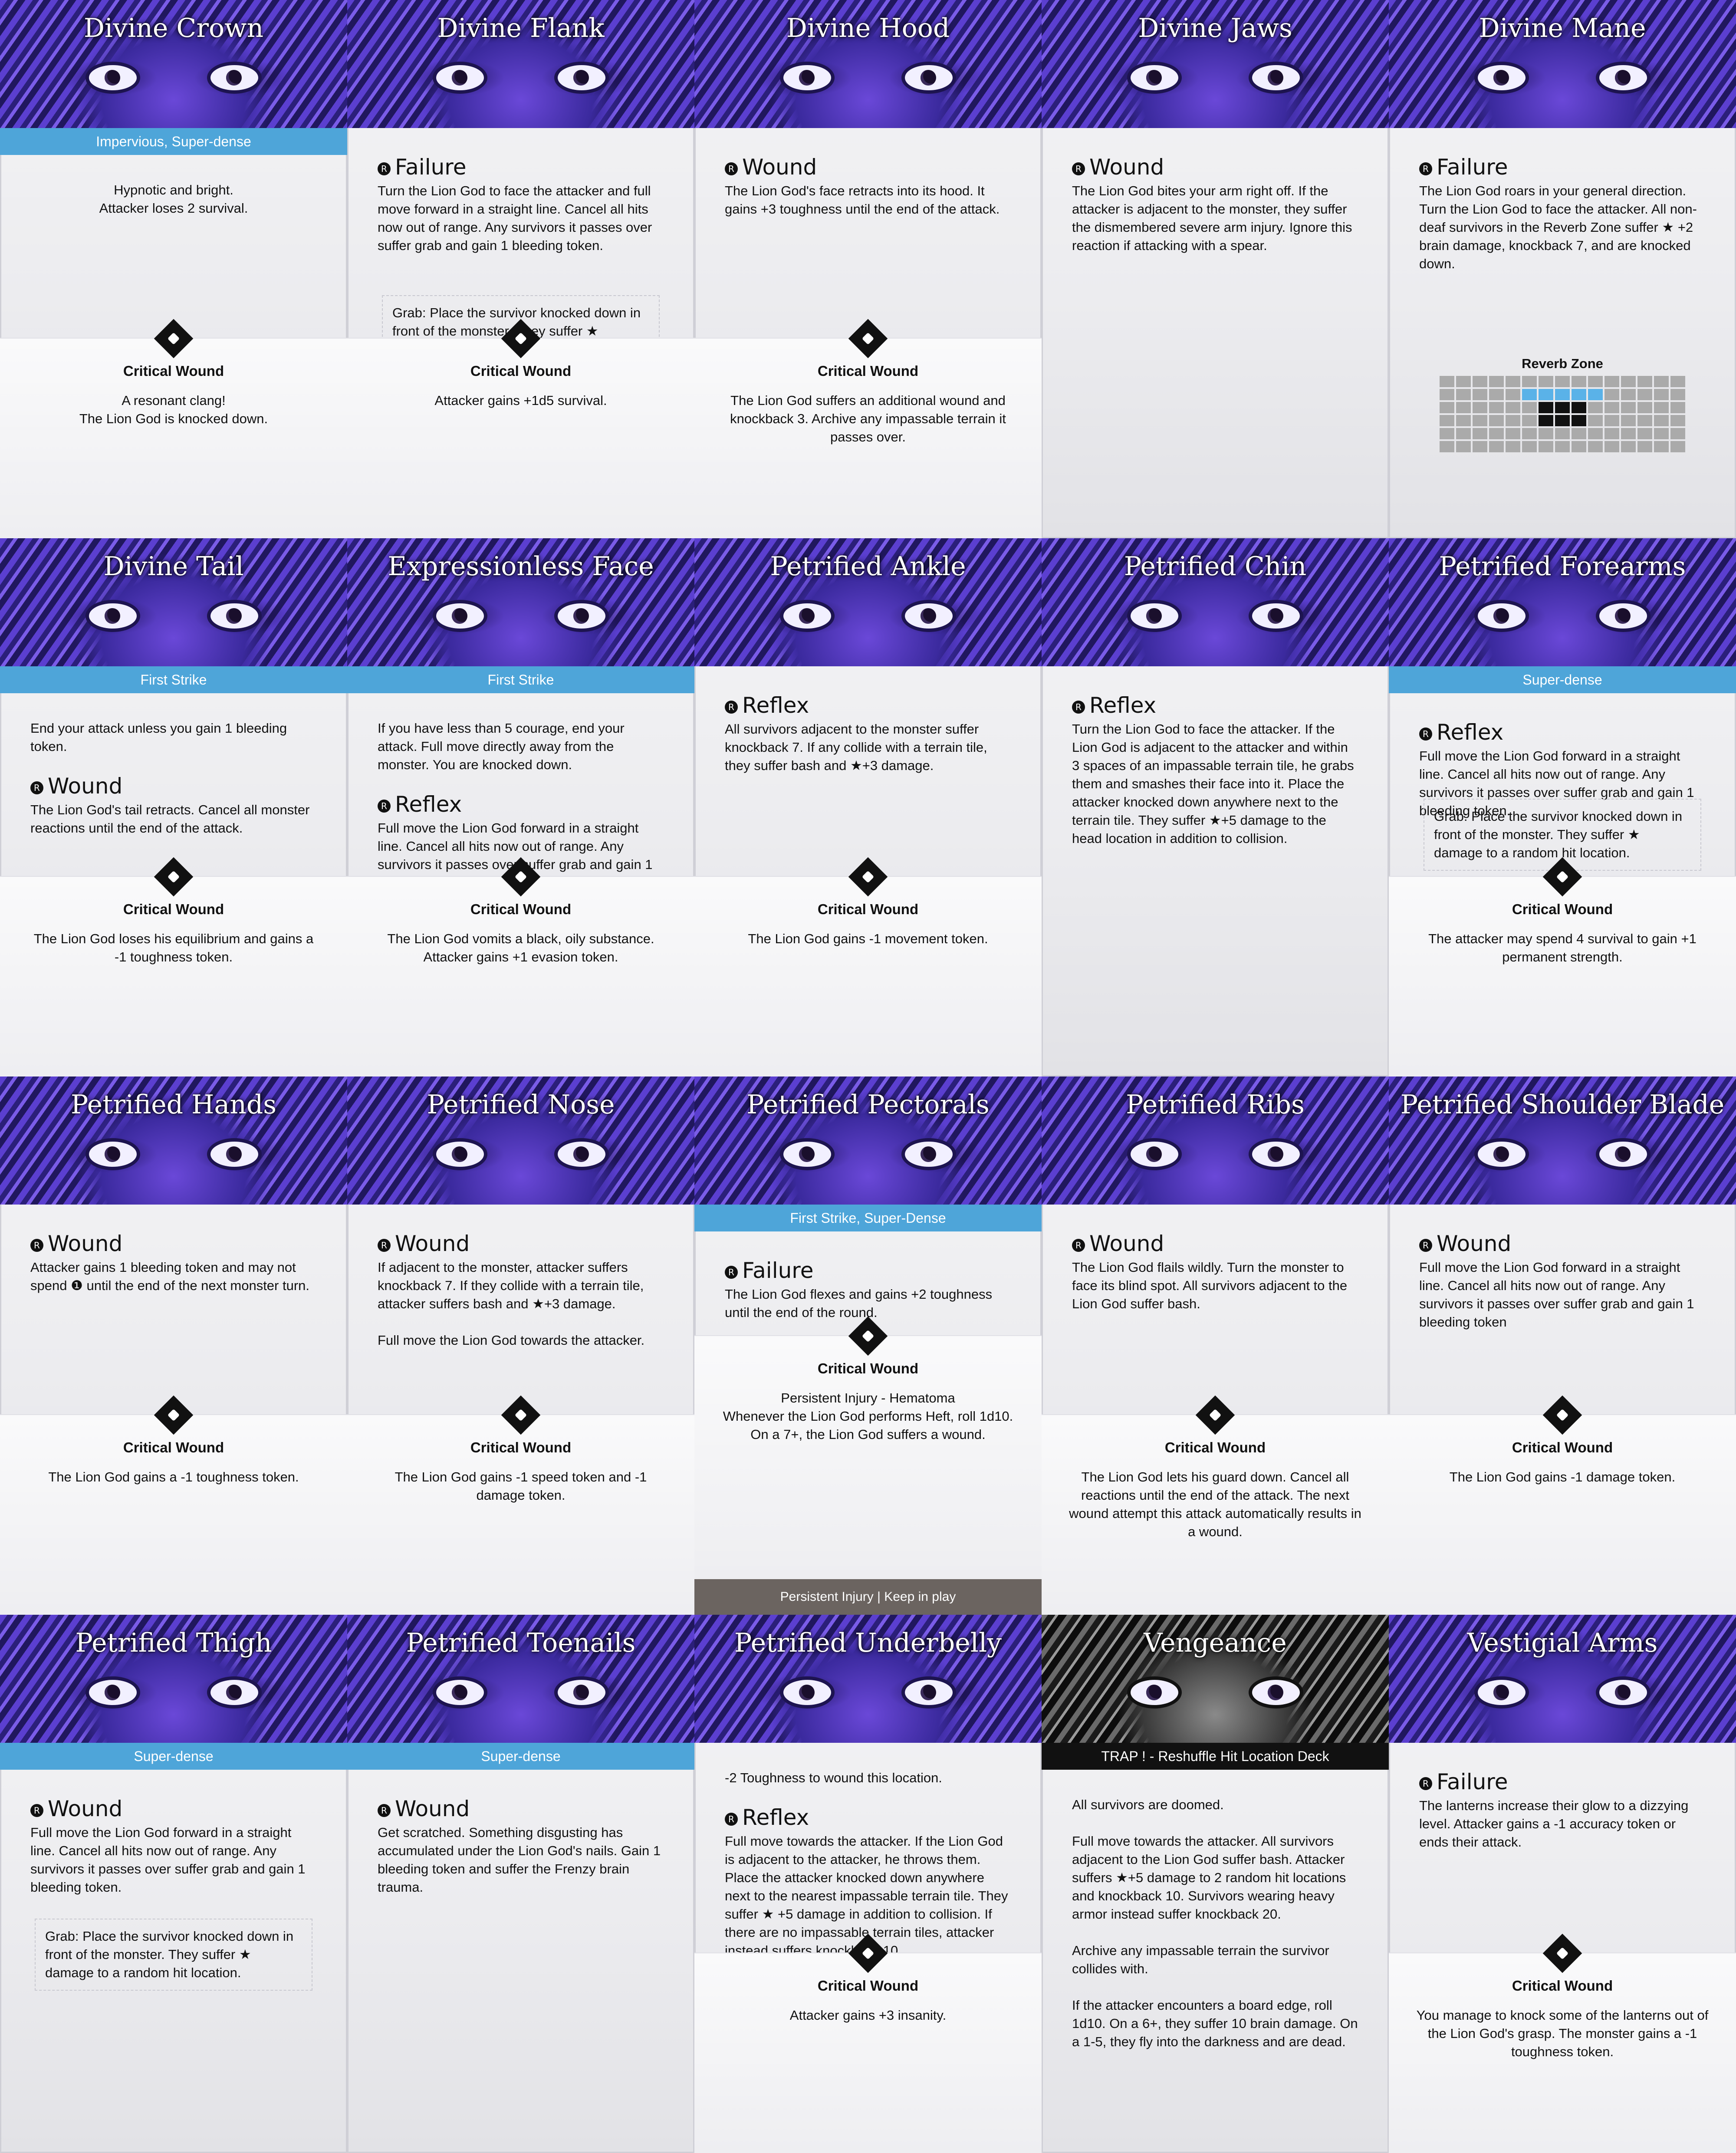 This screenshot has width=1736, height=2153. I want to click on keyword-bar: First Strike, so click(520, 679).